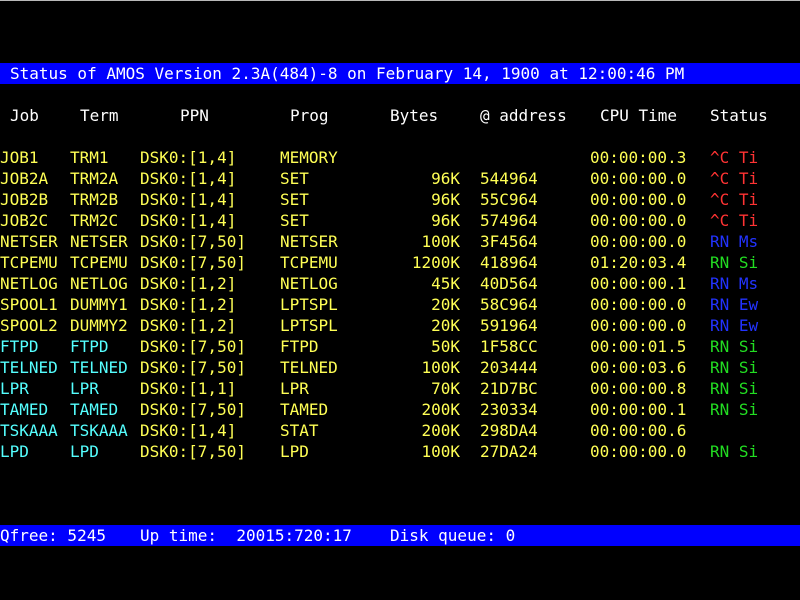  I want to click on disk-queue-readout: Disk queue: 0, so click(453, 535).